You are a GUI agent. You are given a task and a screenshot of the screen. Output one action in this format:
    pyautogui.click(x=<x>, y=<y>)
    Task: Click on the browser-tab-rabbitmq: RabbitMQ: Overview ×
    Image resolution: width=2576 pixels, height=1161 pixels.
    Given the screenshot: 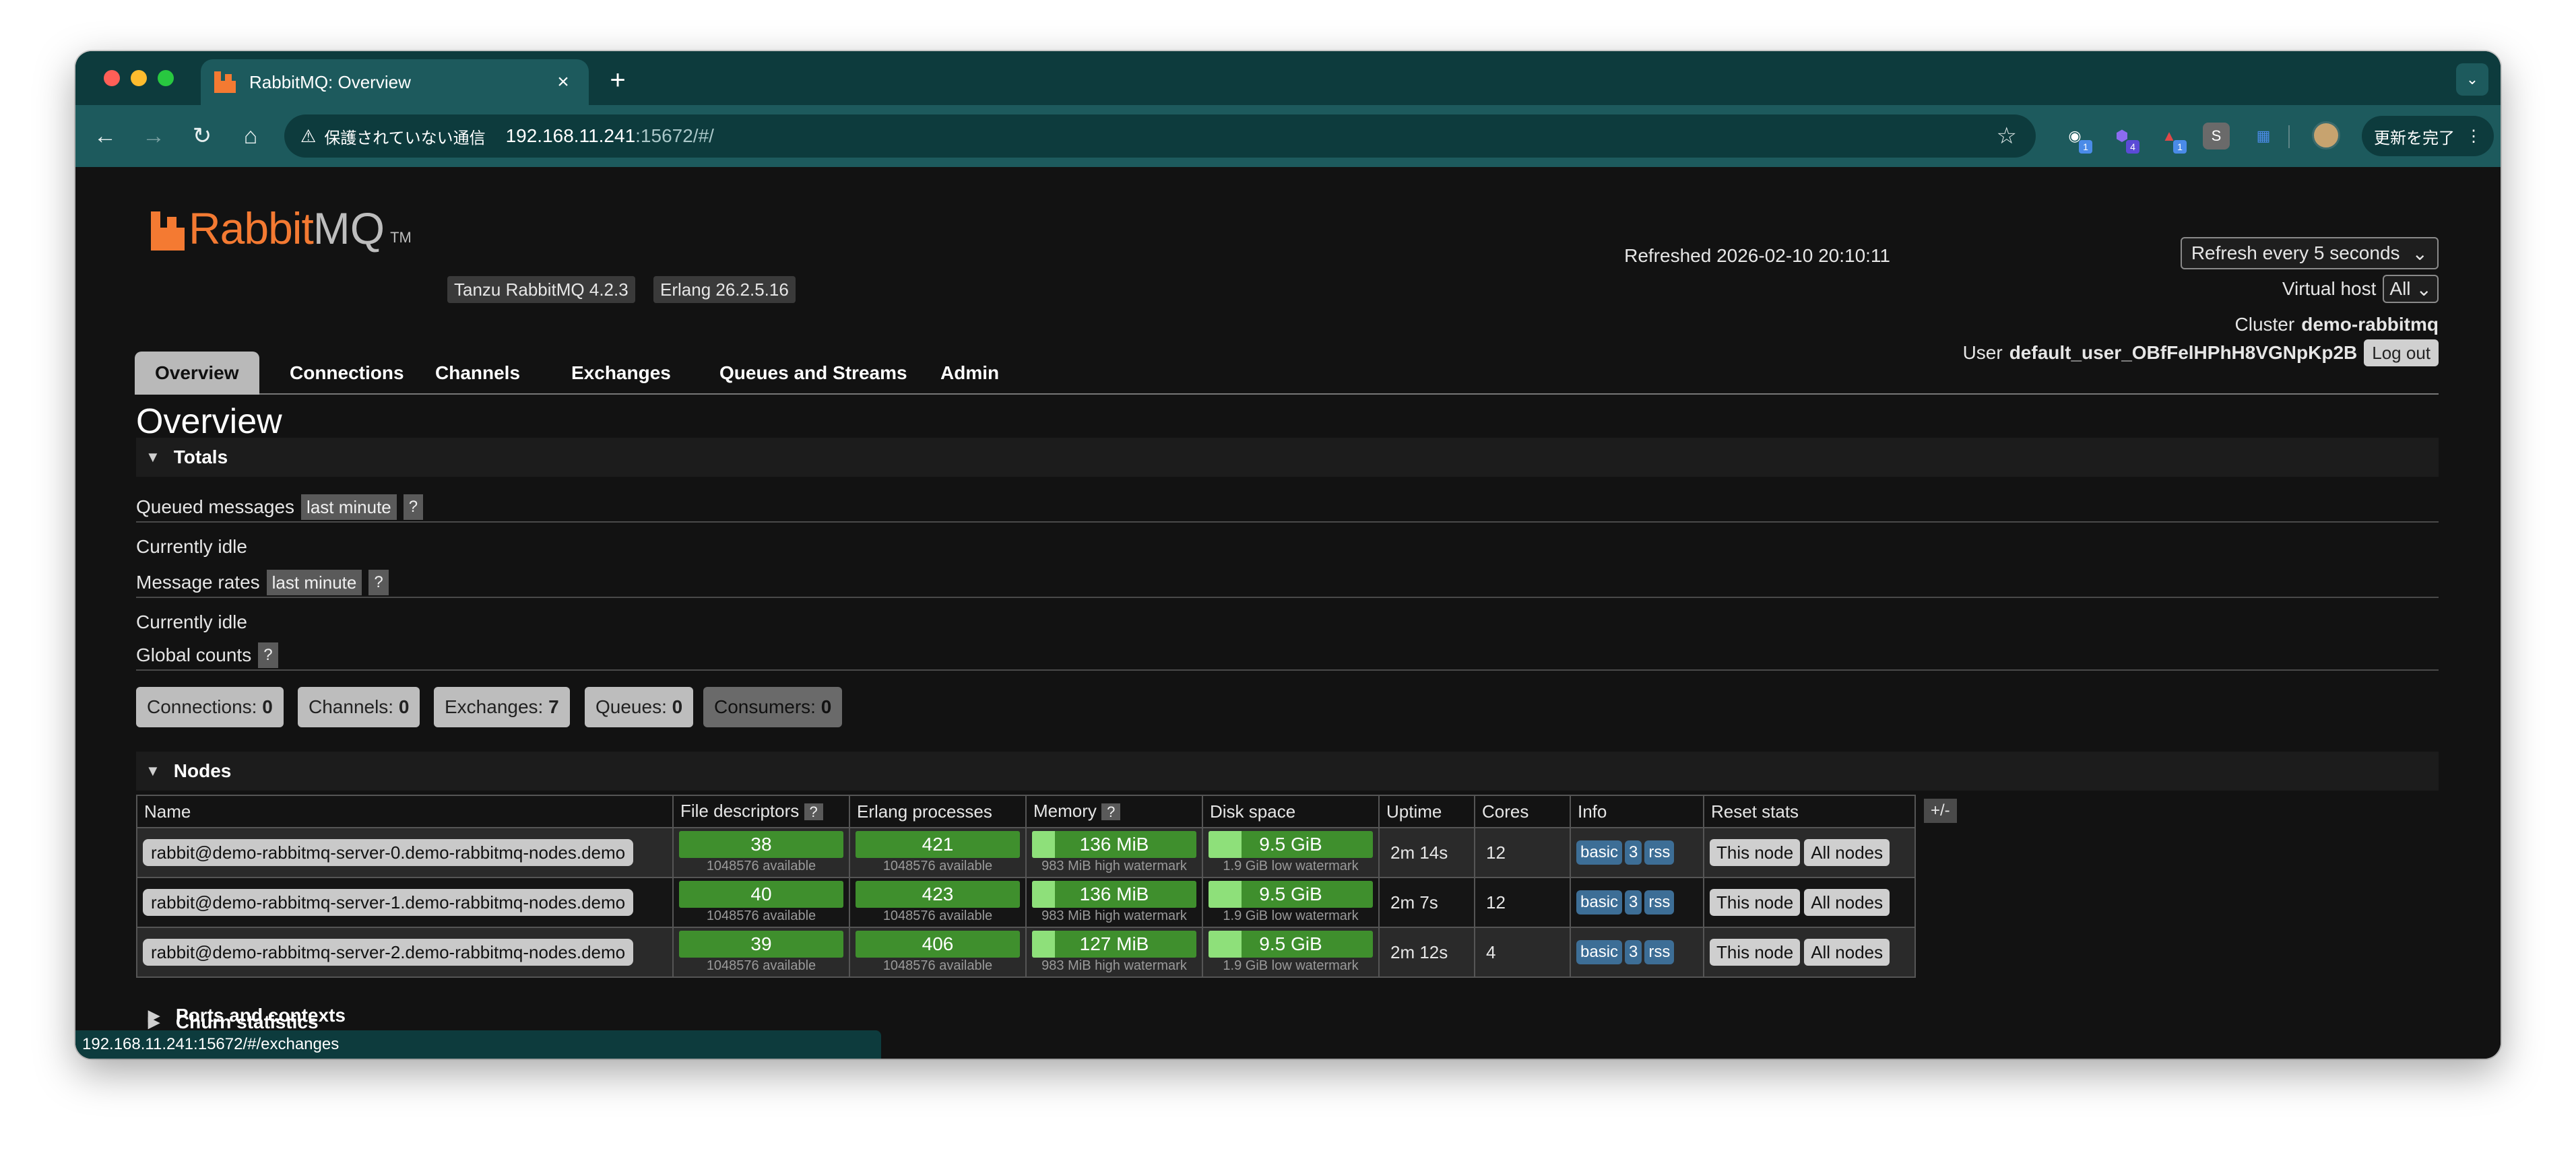 What is the action you would take?
    pyautogui.click(x=395, y=82)
    